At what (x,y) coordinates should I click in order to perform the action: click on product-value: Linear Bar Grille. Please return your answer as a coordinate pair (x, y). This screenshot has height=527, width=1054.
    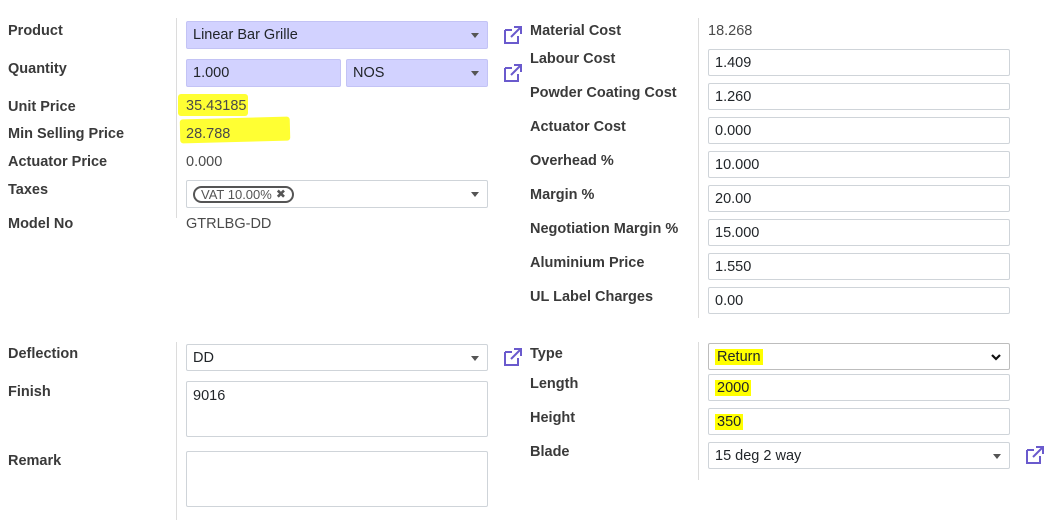
    Looking at the image, I should click on (245, 35).